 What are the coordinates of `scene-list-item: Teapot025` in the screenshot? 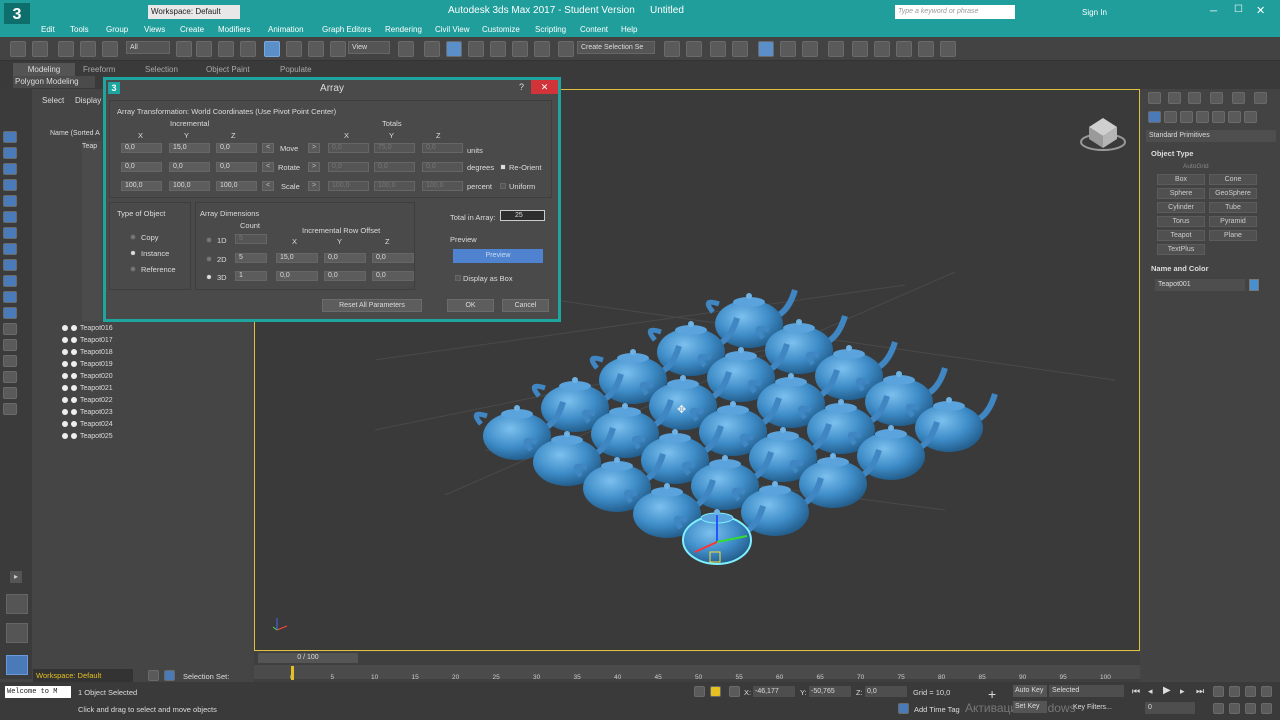 It's located at (156, 437).